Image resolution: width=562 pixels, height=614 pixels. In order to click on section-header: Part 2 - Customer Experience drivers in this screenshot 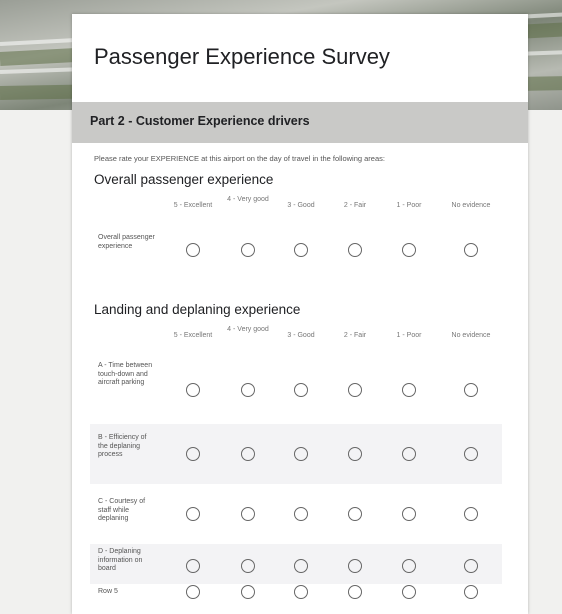, I will do `click(300, 122)`.